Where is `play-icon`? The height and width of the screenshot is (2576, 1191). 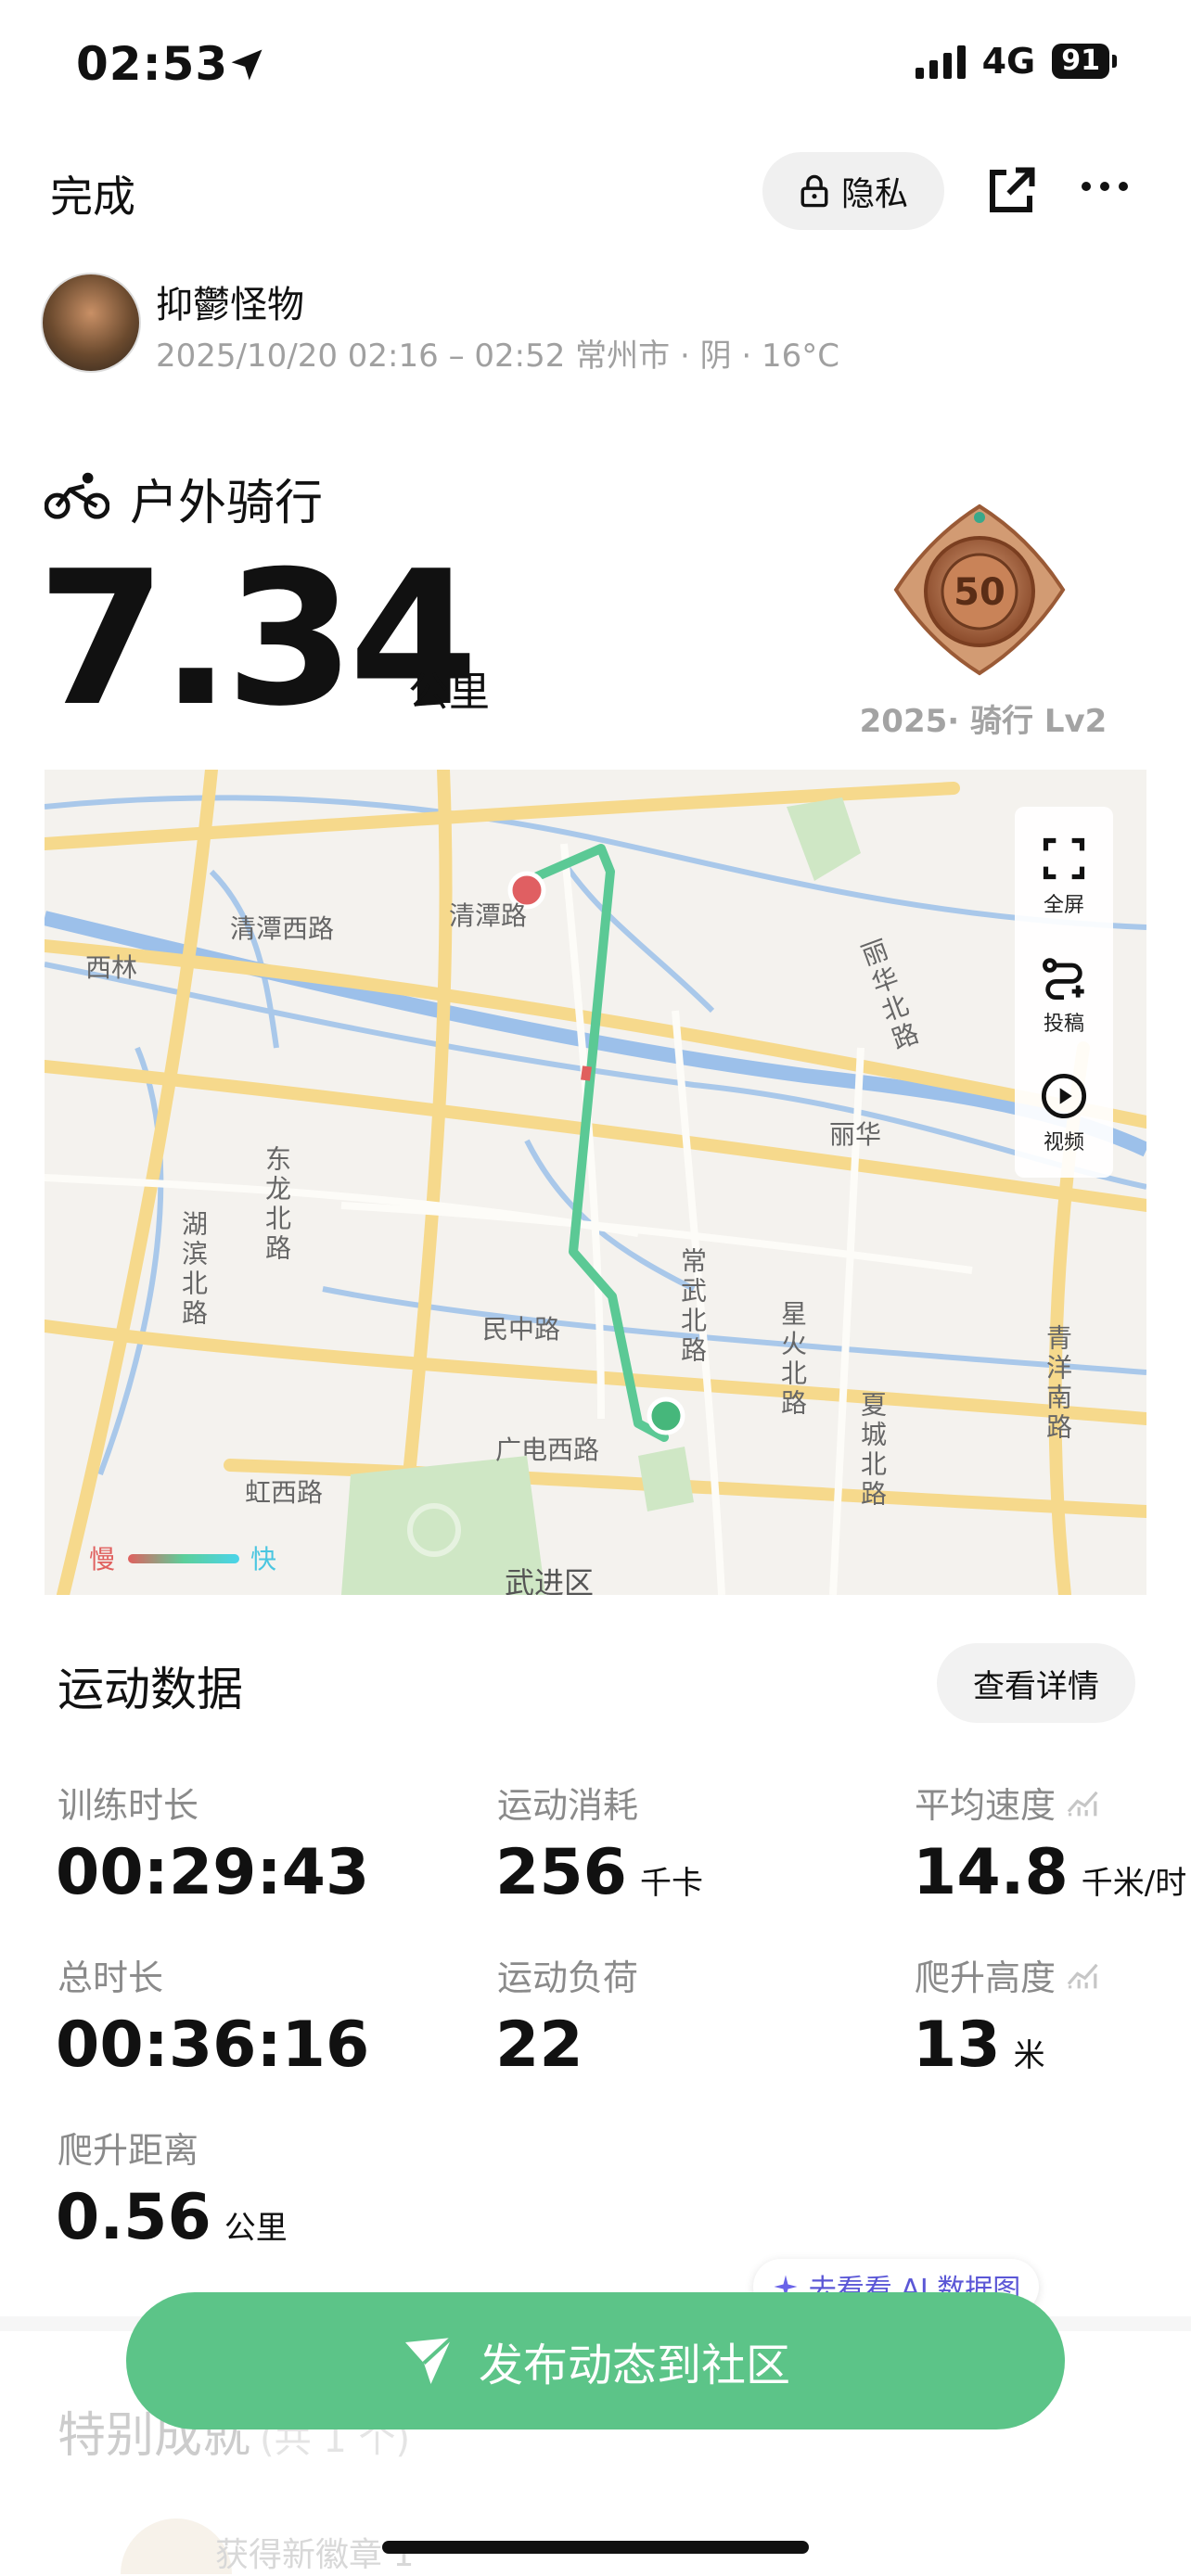
play-icon is located at coordinates (1064, 1096).